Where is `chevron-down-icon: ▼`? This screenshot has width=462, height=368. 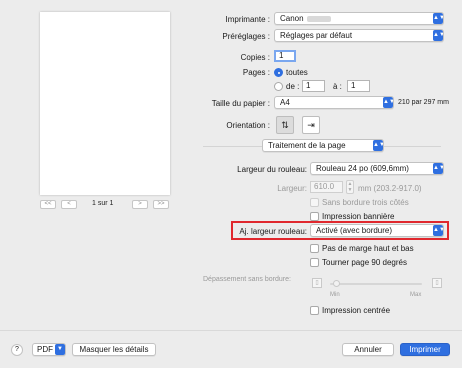 chevron-down-icon: ▼ is located at coordinates (60, 349).